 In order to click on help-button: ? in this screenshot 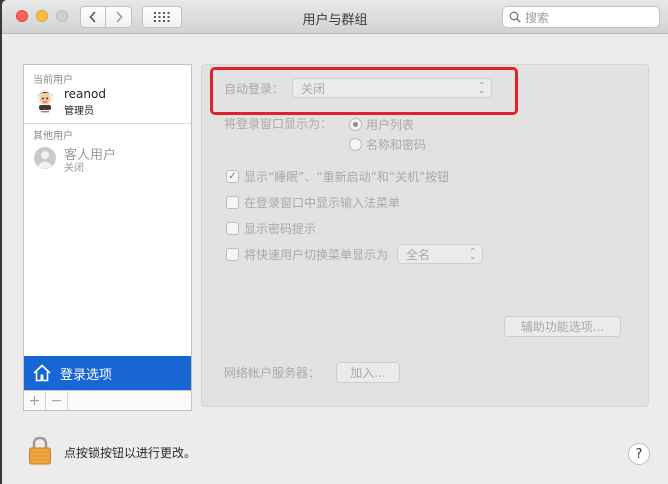, I will do `click(639, 454)`.